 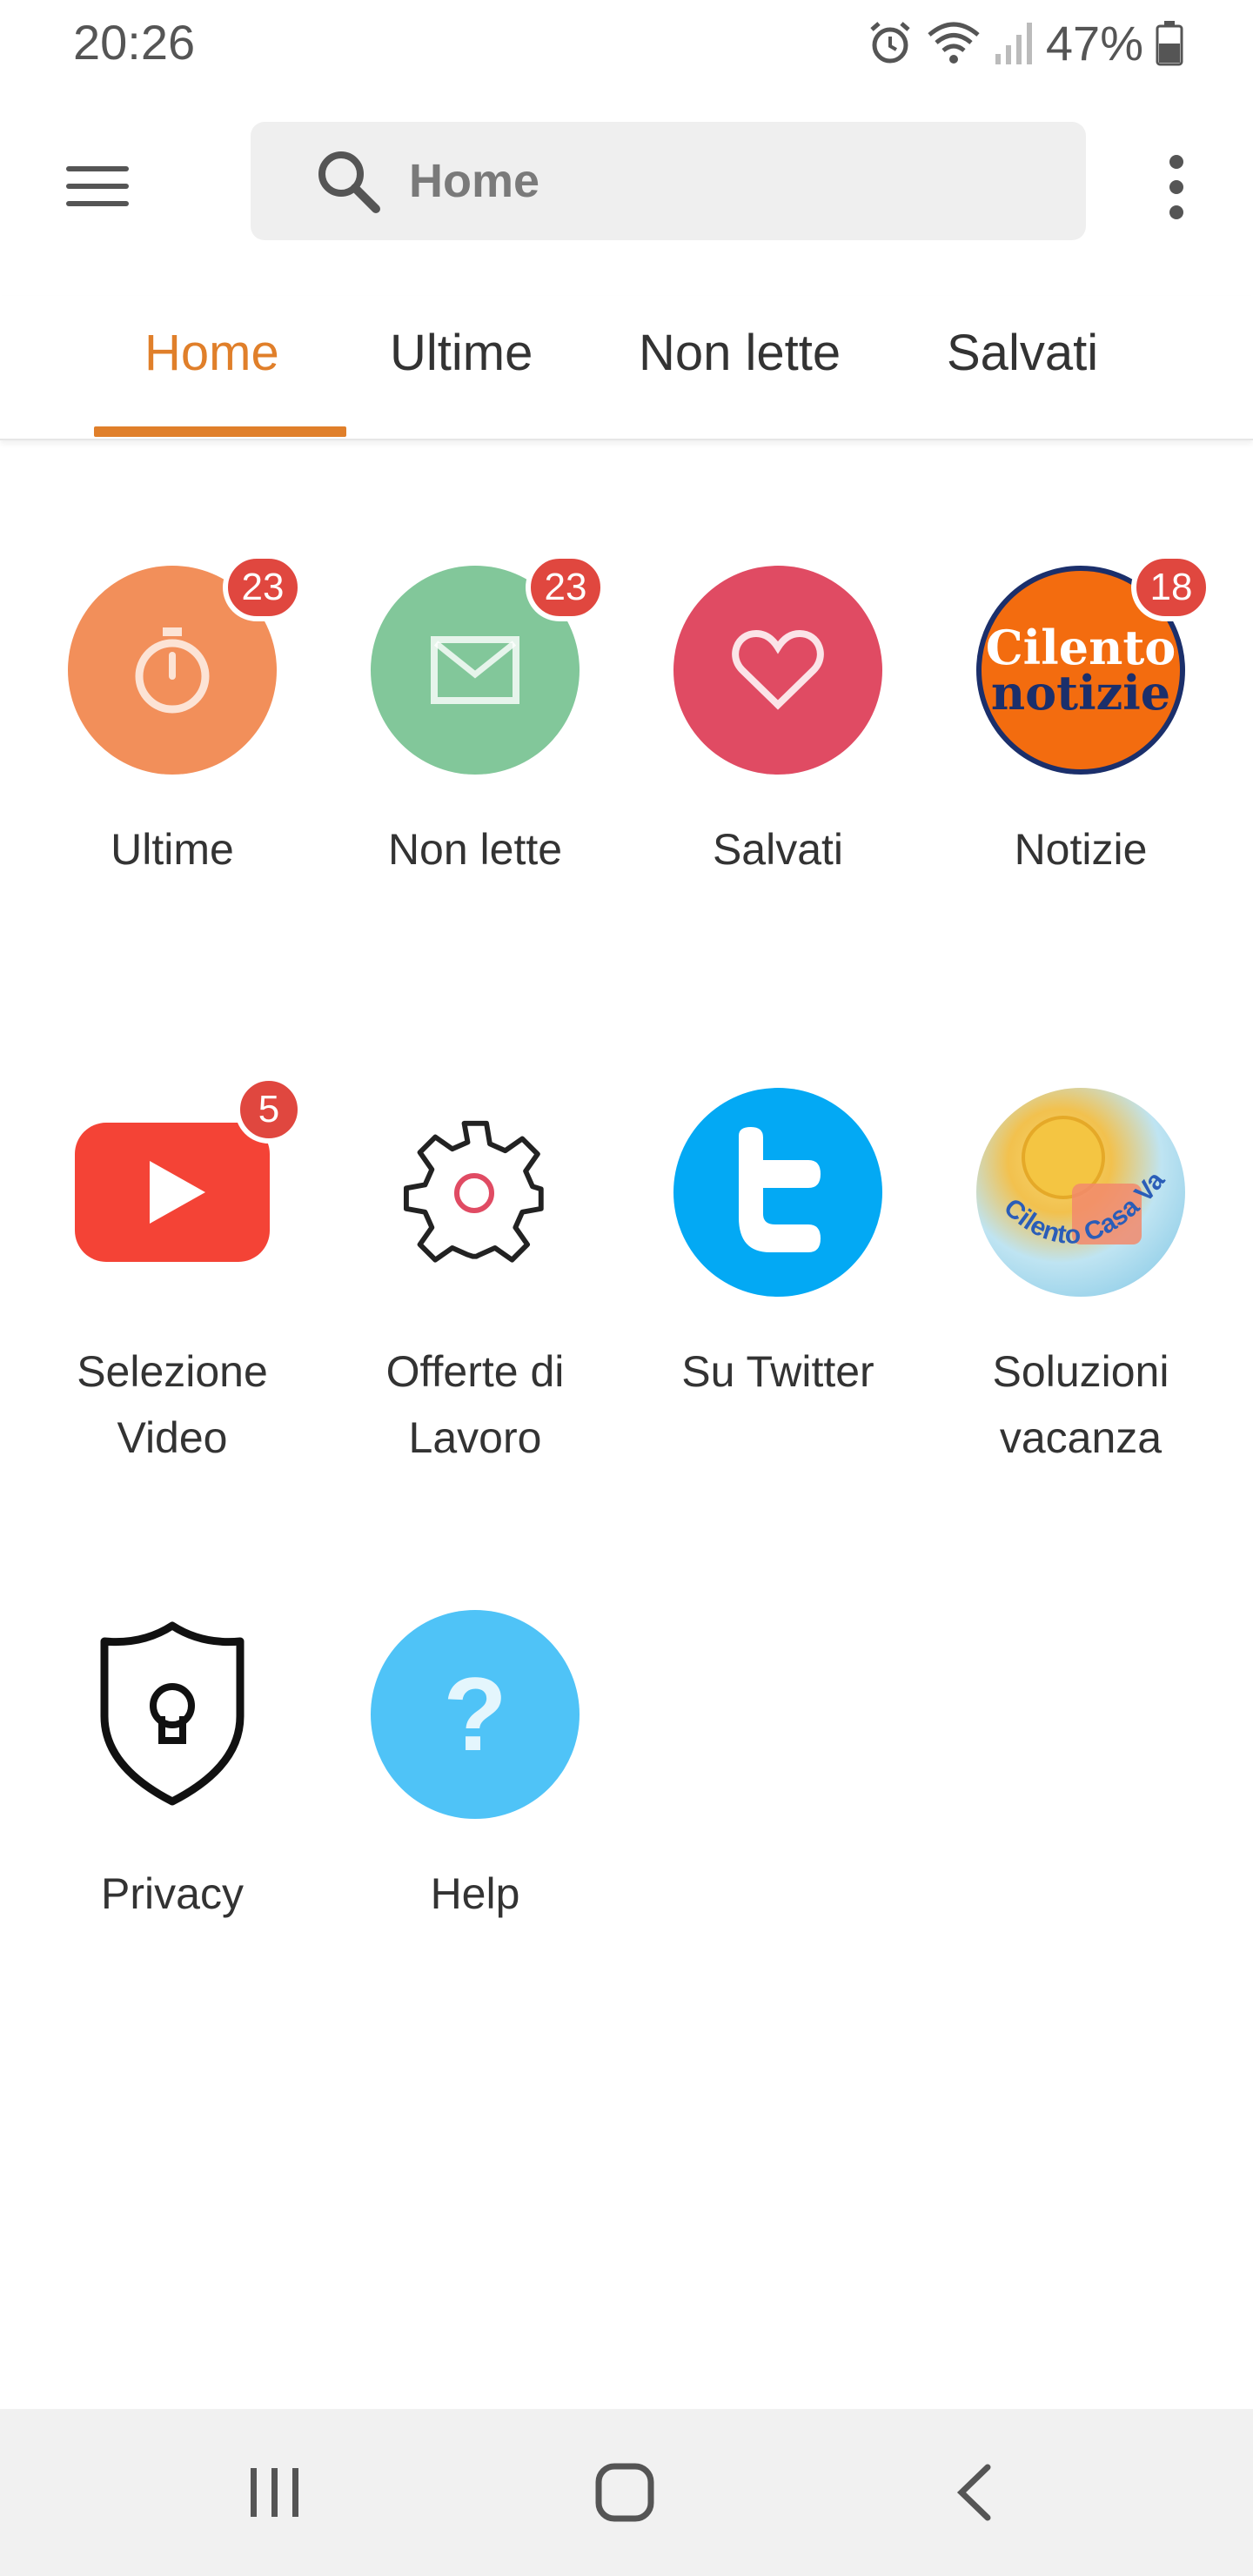 What do you see at coordinates (1081, 849) in the screenshot?
I see `tile-label: Notizie` at bounding box center [1081, 849].